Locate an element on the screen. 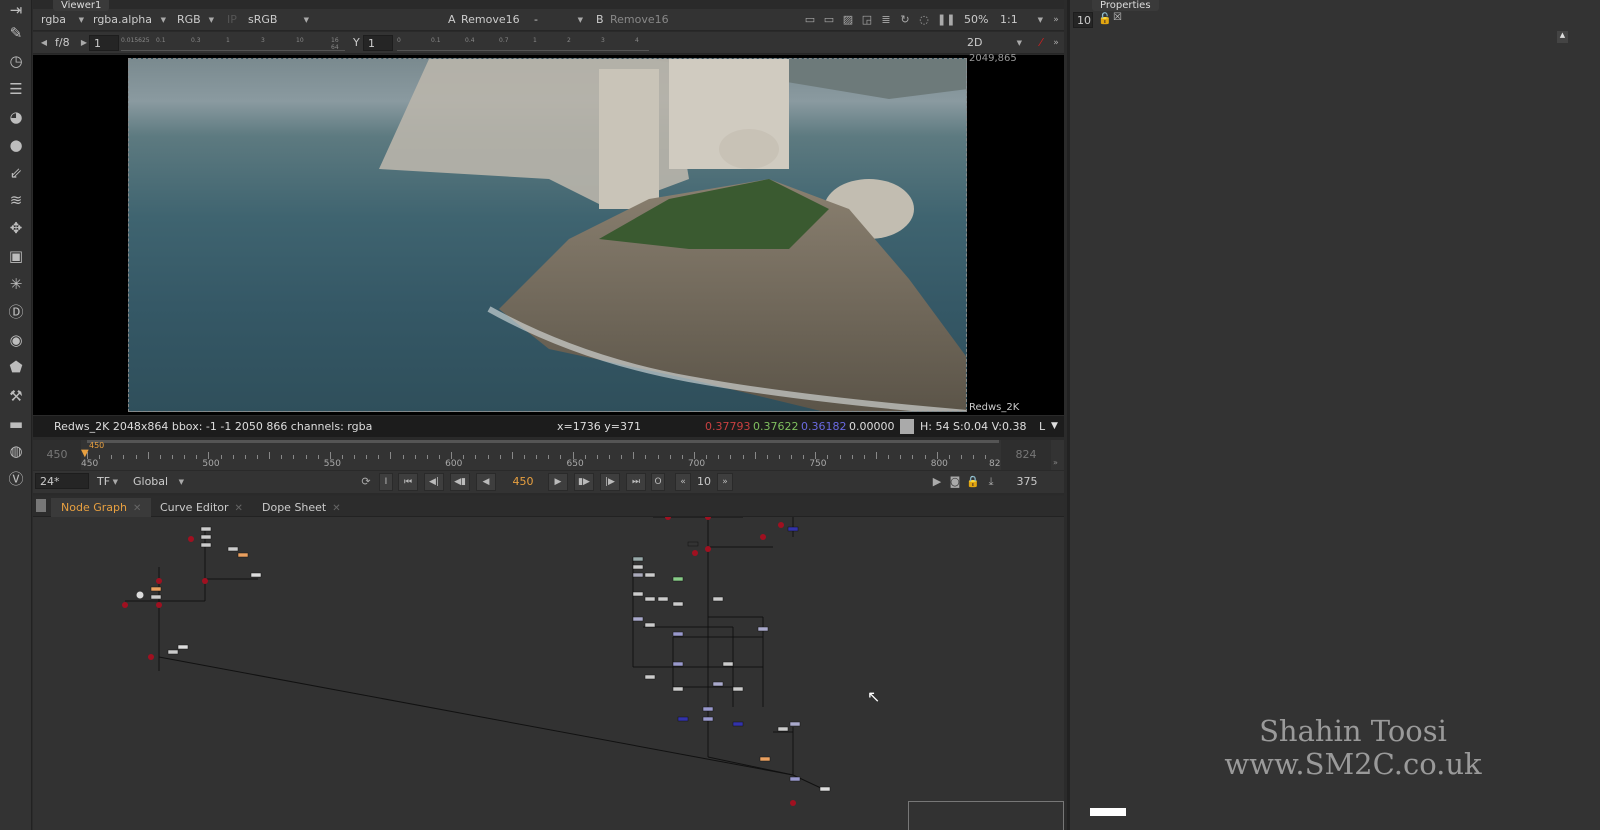 The width and height of the screenshot is (1600, 830). paint-icon: ⁄ is located at coordinates (1041, 43).